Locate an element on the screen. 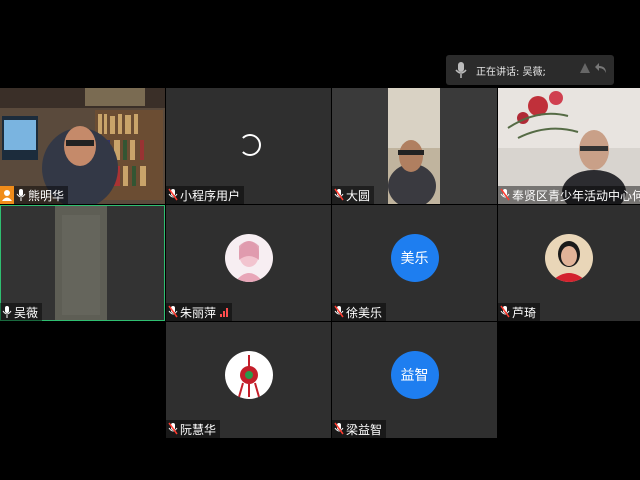 This screenshot has width=640, height=480. video-tile-xiongminghua: 熊明华 is located at coordinates (82, 146).